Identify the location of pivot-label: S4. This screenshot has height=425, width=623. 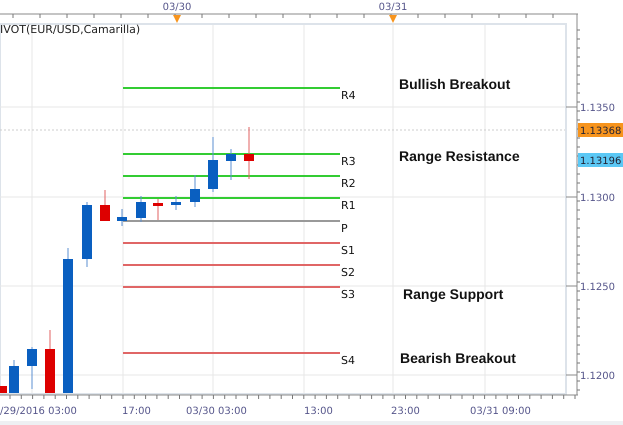
(348, 360).